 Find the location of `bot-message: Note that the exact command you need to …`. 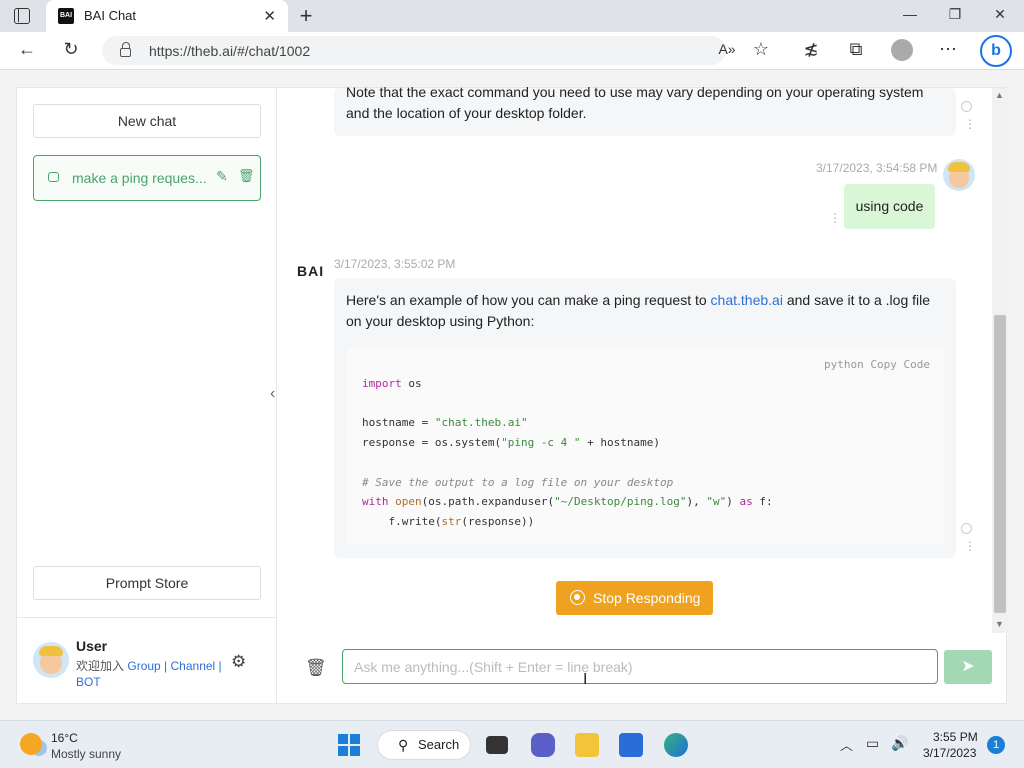

bot-message: Note that the exact command you need to … is located at coordinates (645, 110).